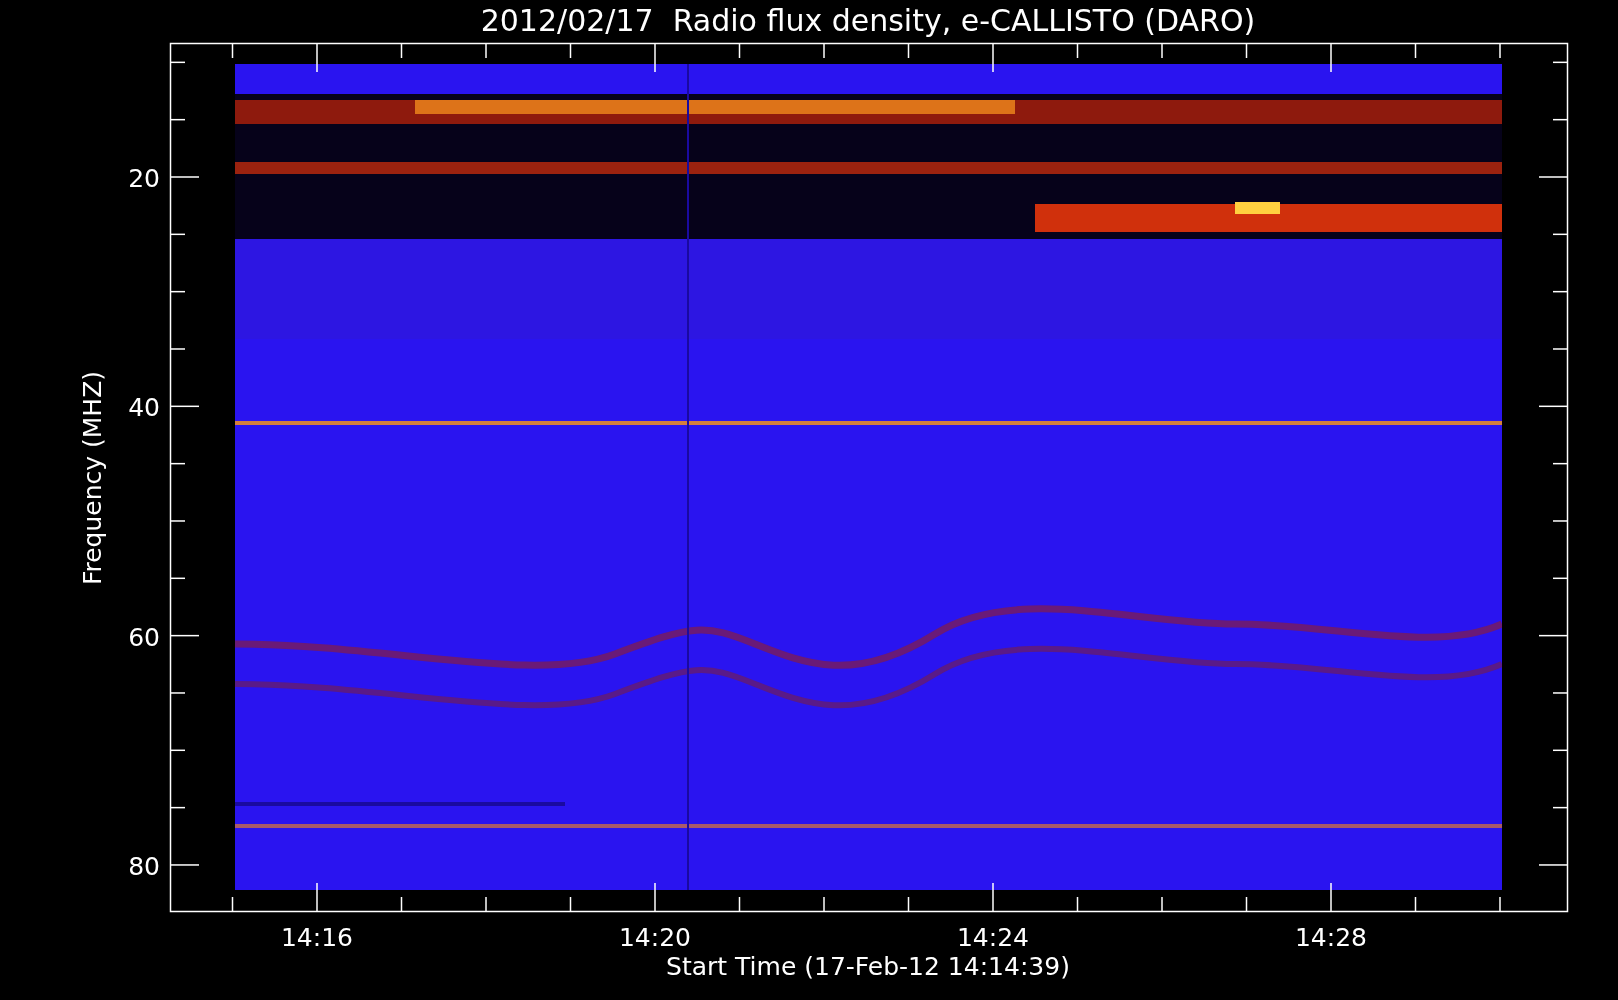  What do you see at coordinates (144, 637) in the screenshot?
I see `y-tick-label: 60` at bounding box center [144, 637].